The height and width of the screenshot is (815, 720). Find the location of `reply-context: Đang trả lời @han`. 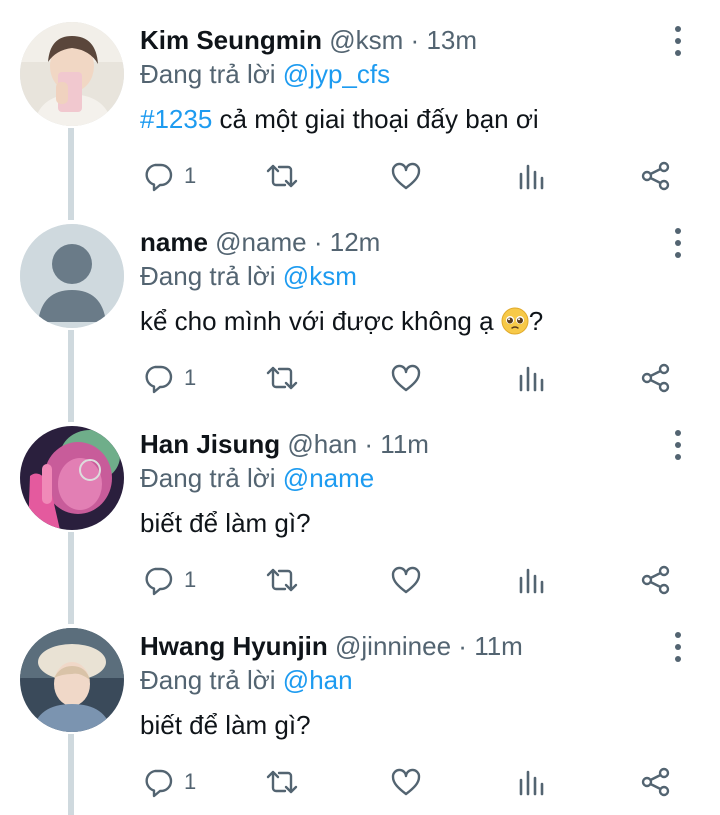

reply-context: Đang trả lời @han is located at coordinates (246, 680).